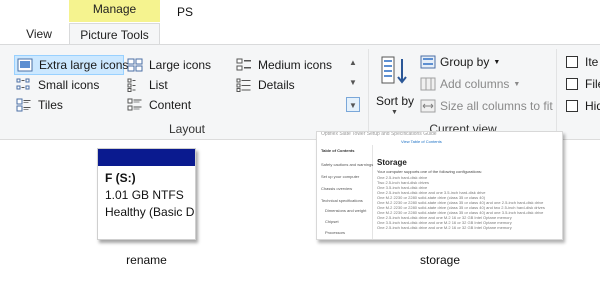 The width and height of the screenshot is (600, 283). I want to click on layout-item-label: Tiles, so click(50, 105).